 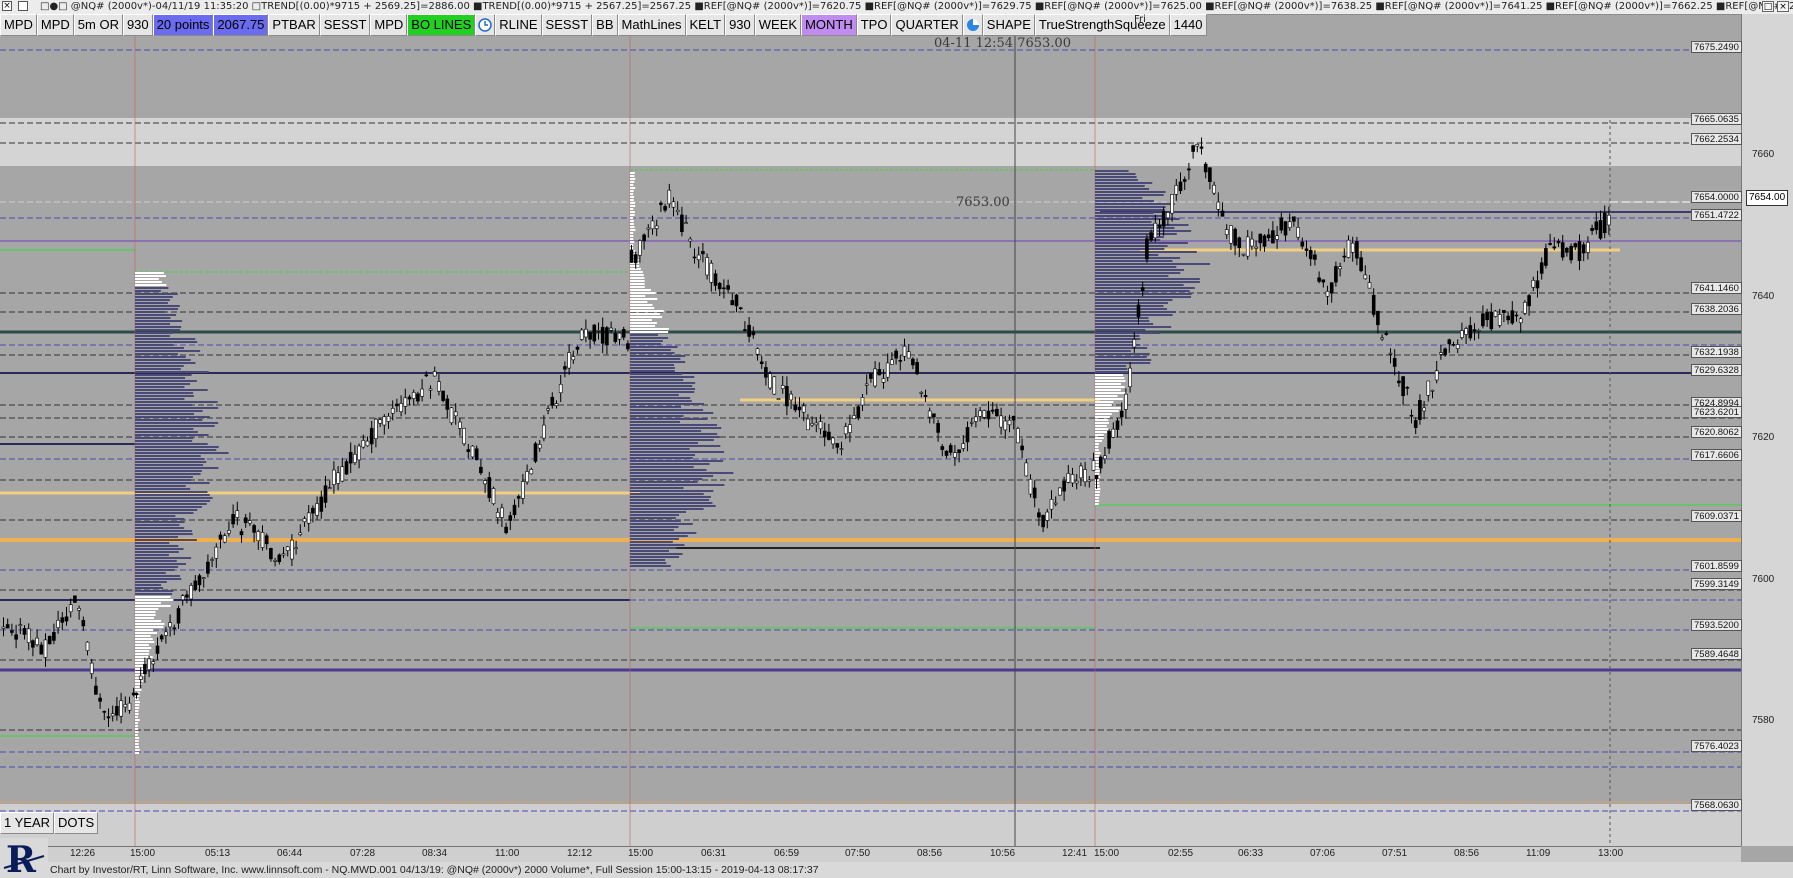 What do you see at coordinates (1188, 25) in the screenshot?
I see `toolbar-button-1440: 1440` at bounding box center [1188, 25].